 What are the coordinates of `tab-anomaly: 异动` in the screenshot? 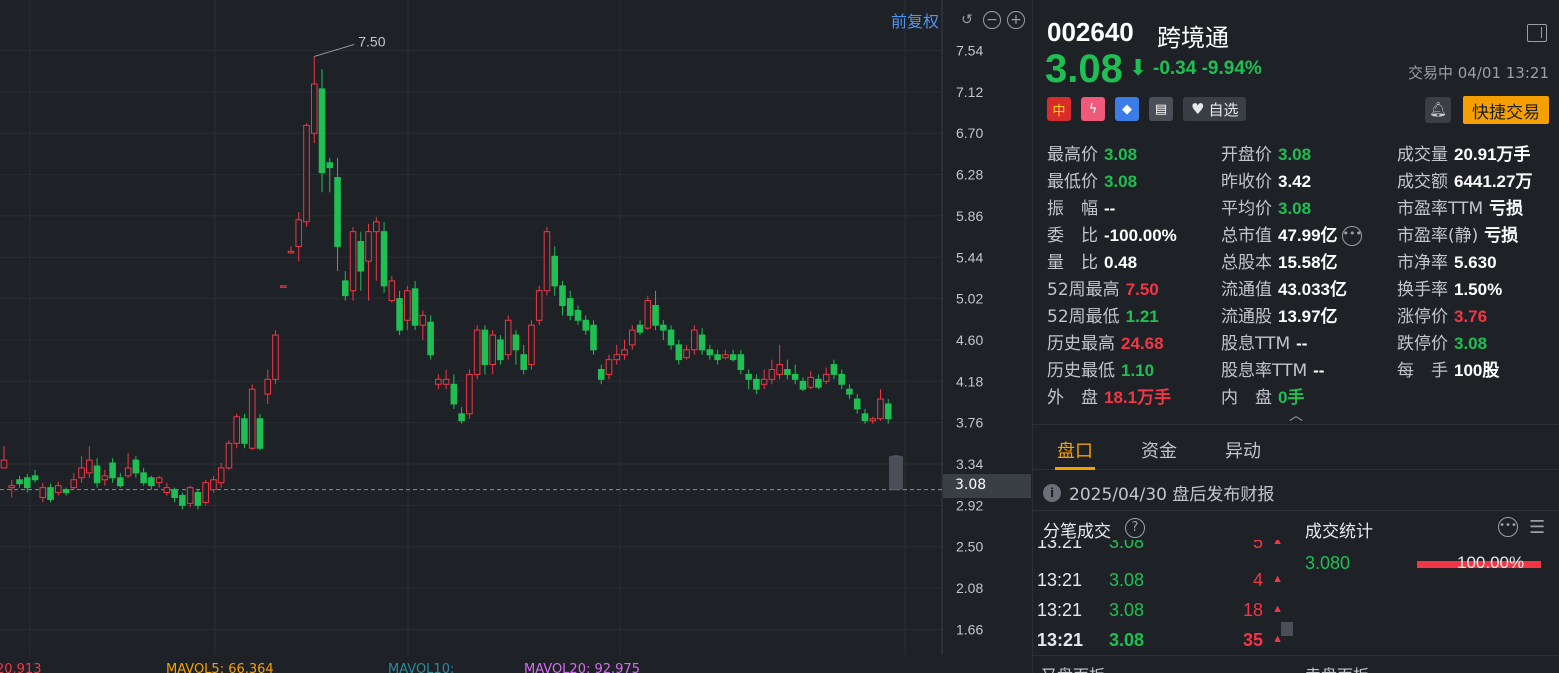 It's located at (1243, 450).